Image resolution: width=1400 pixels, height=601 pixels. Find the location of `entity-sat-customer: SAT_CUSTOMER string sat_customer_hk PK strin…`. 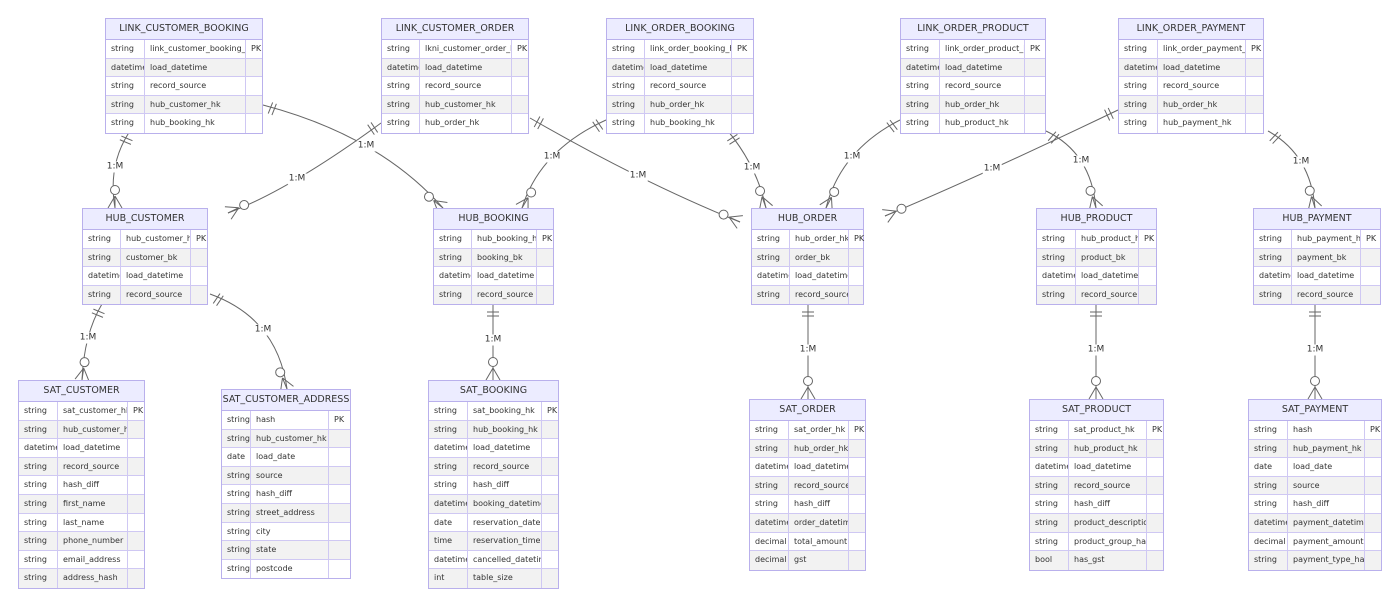

entity-sat-customer: SAT_CUSTOMER string sat_customer_hk PK strin… is located at coordinates (81, 484).